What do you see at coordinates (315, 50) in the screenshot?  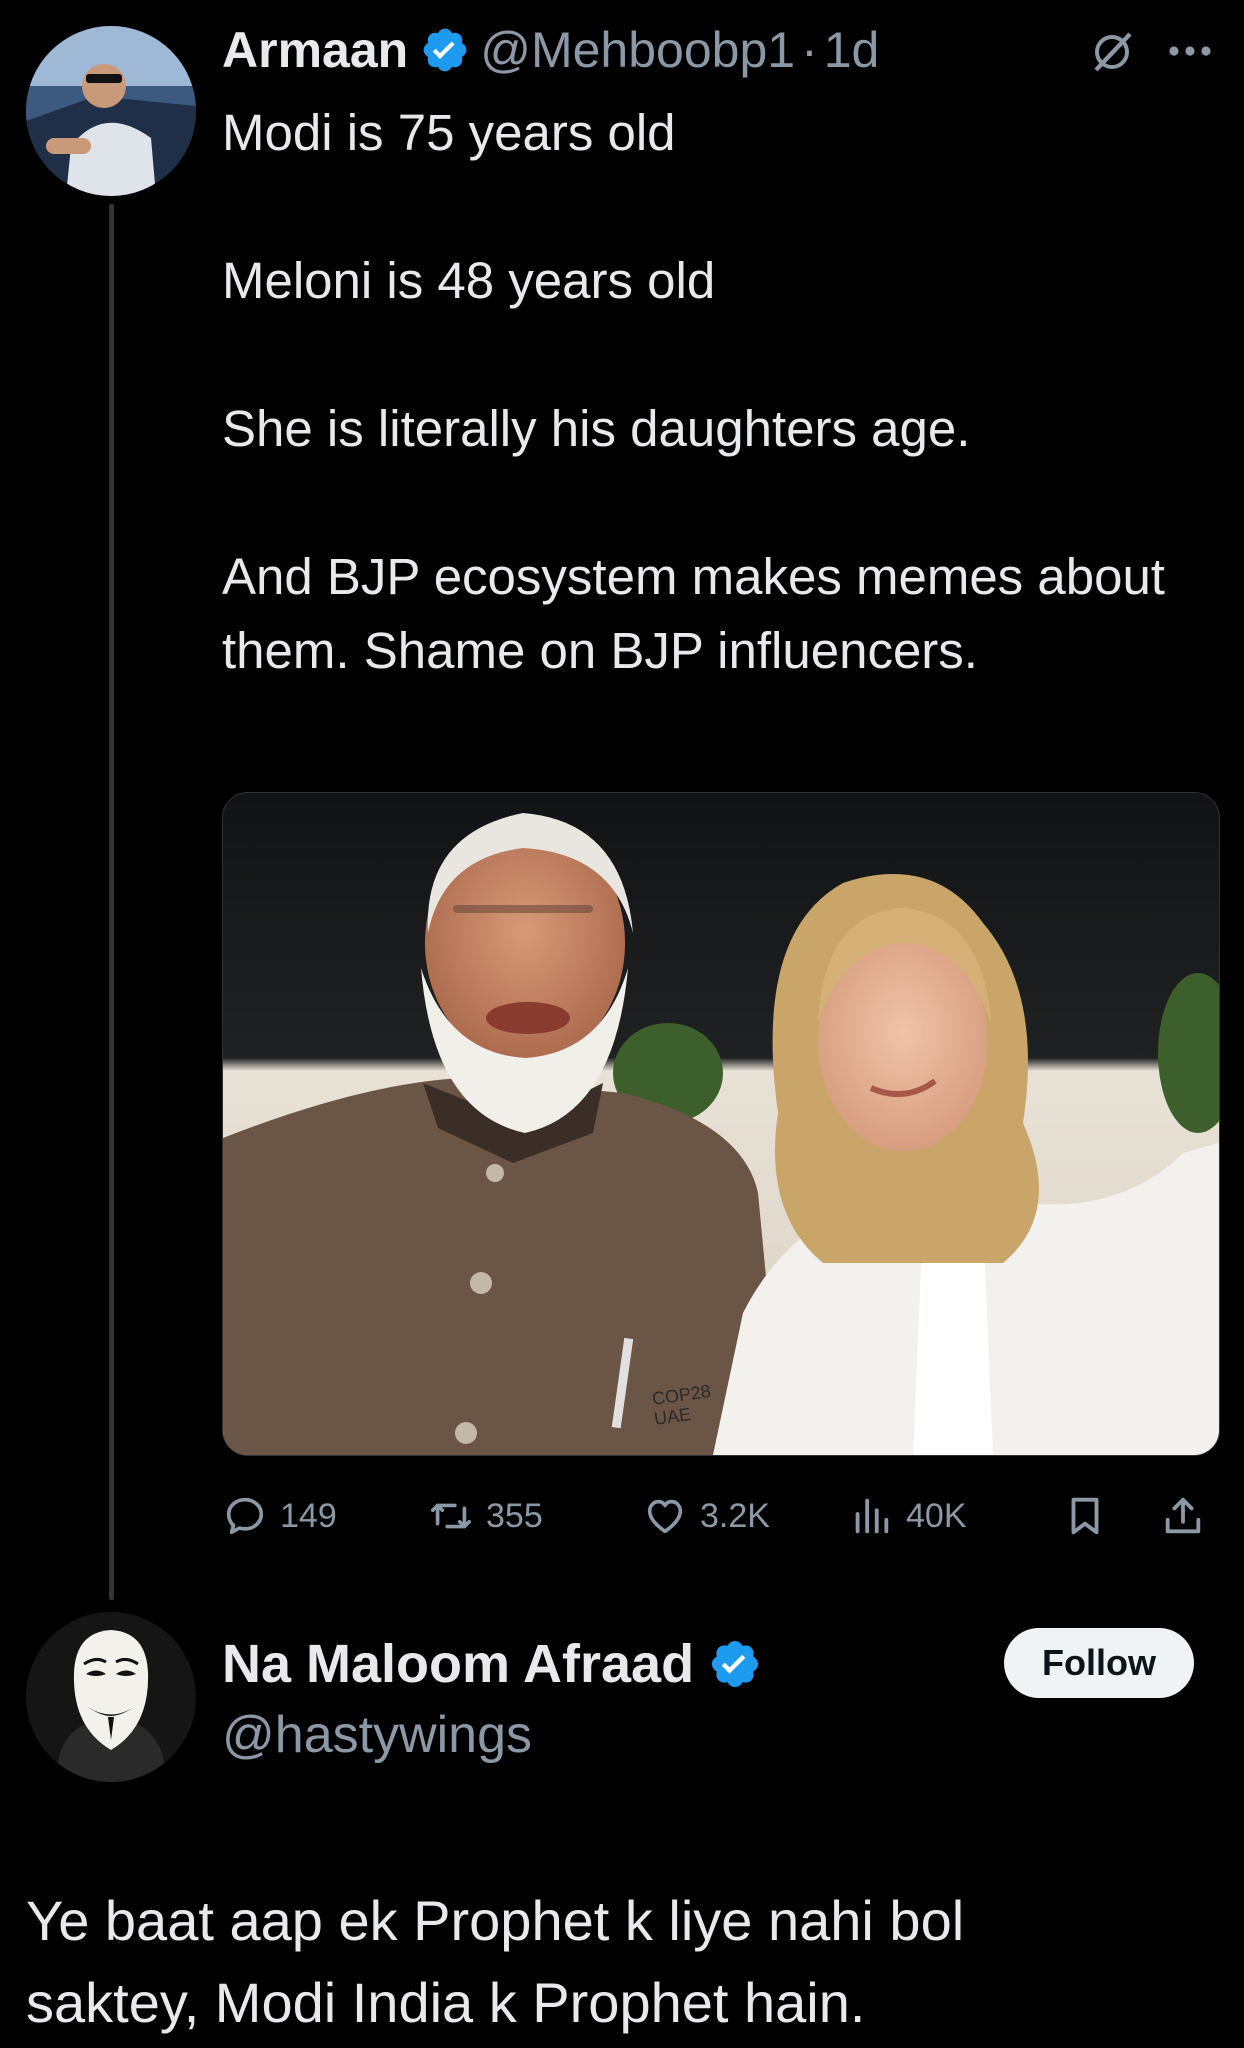 I see `author-display-name: Armaan` at bounding box center [315, 50].